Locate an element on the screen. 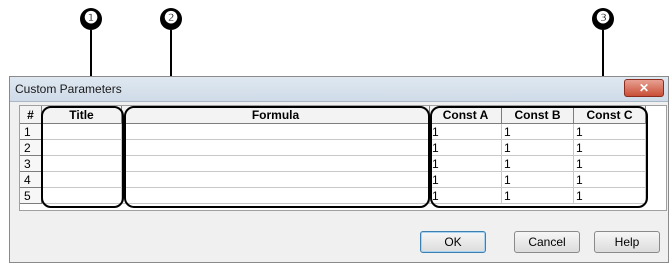 The height and width of the screenshot is (263, 669). column-header-formula: Formula is located at coordinates (276, 115).